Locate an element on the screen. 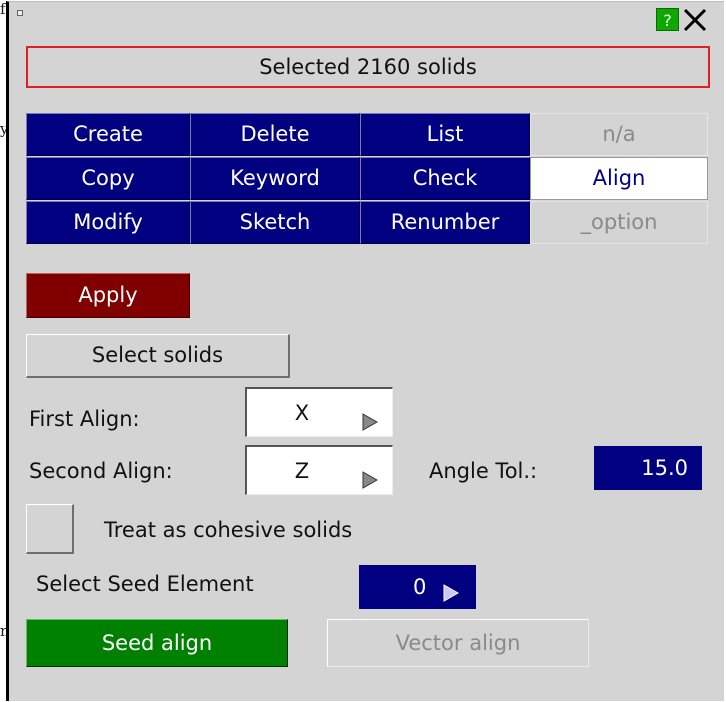  close-icon is located at coordinates (695, 20).